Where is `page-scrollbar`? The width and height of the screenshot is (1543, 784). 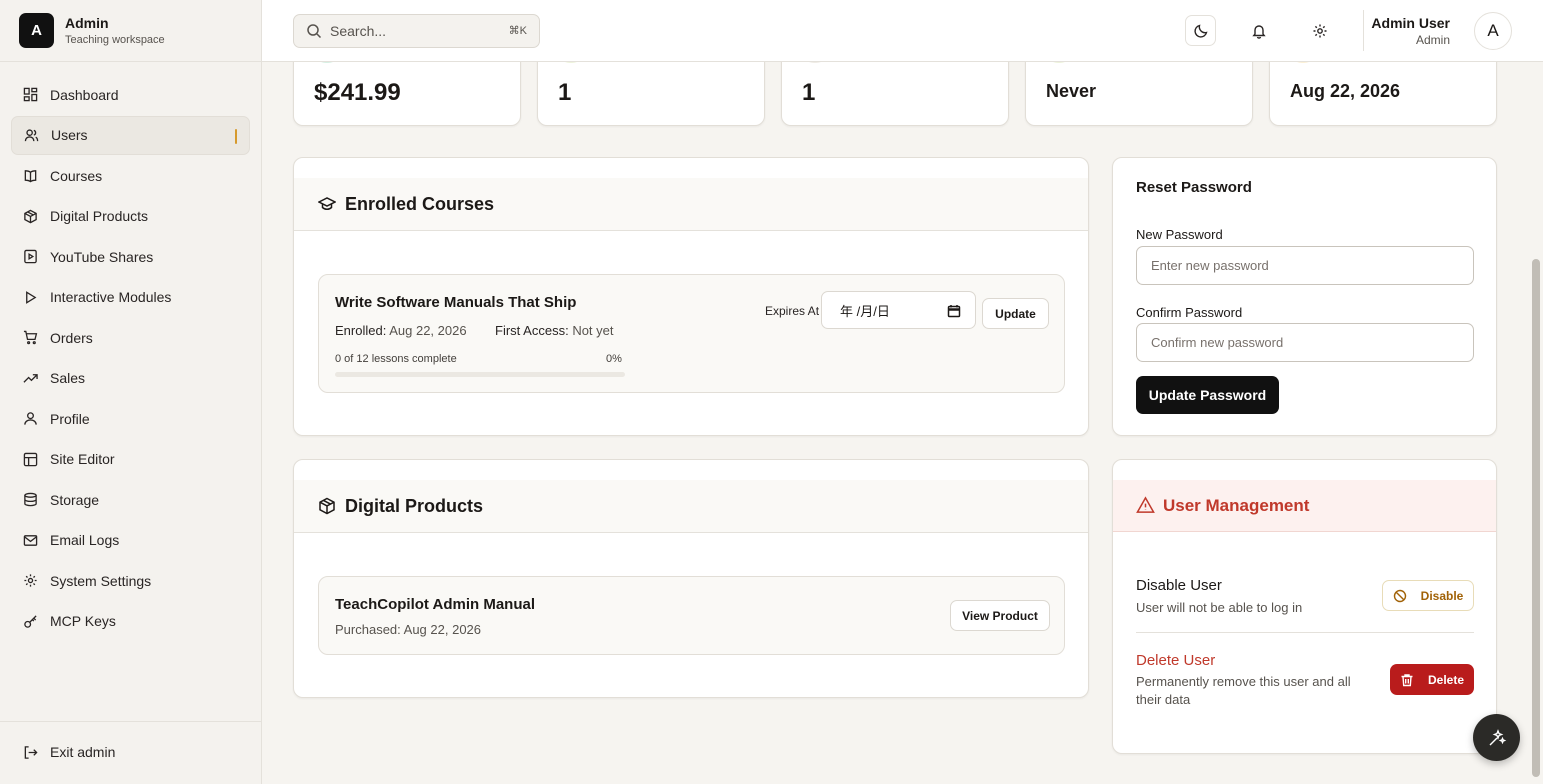
page-scrollbar is located at coordinates (1536, 423).